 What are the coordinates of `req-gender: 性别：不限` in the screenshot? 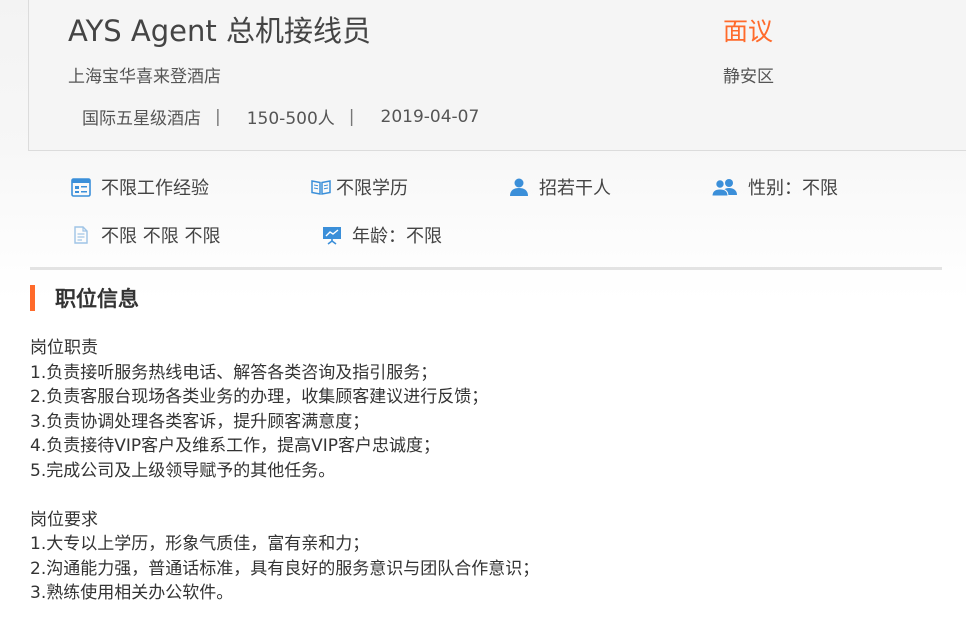 It's located at (774, 187).